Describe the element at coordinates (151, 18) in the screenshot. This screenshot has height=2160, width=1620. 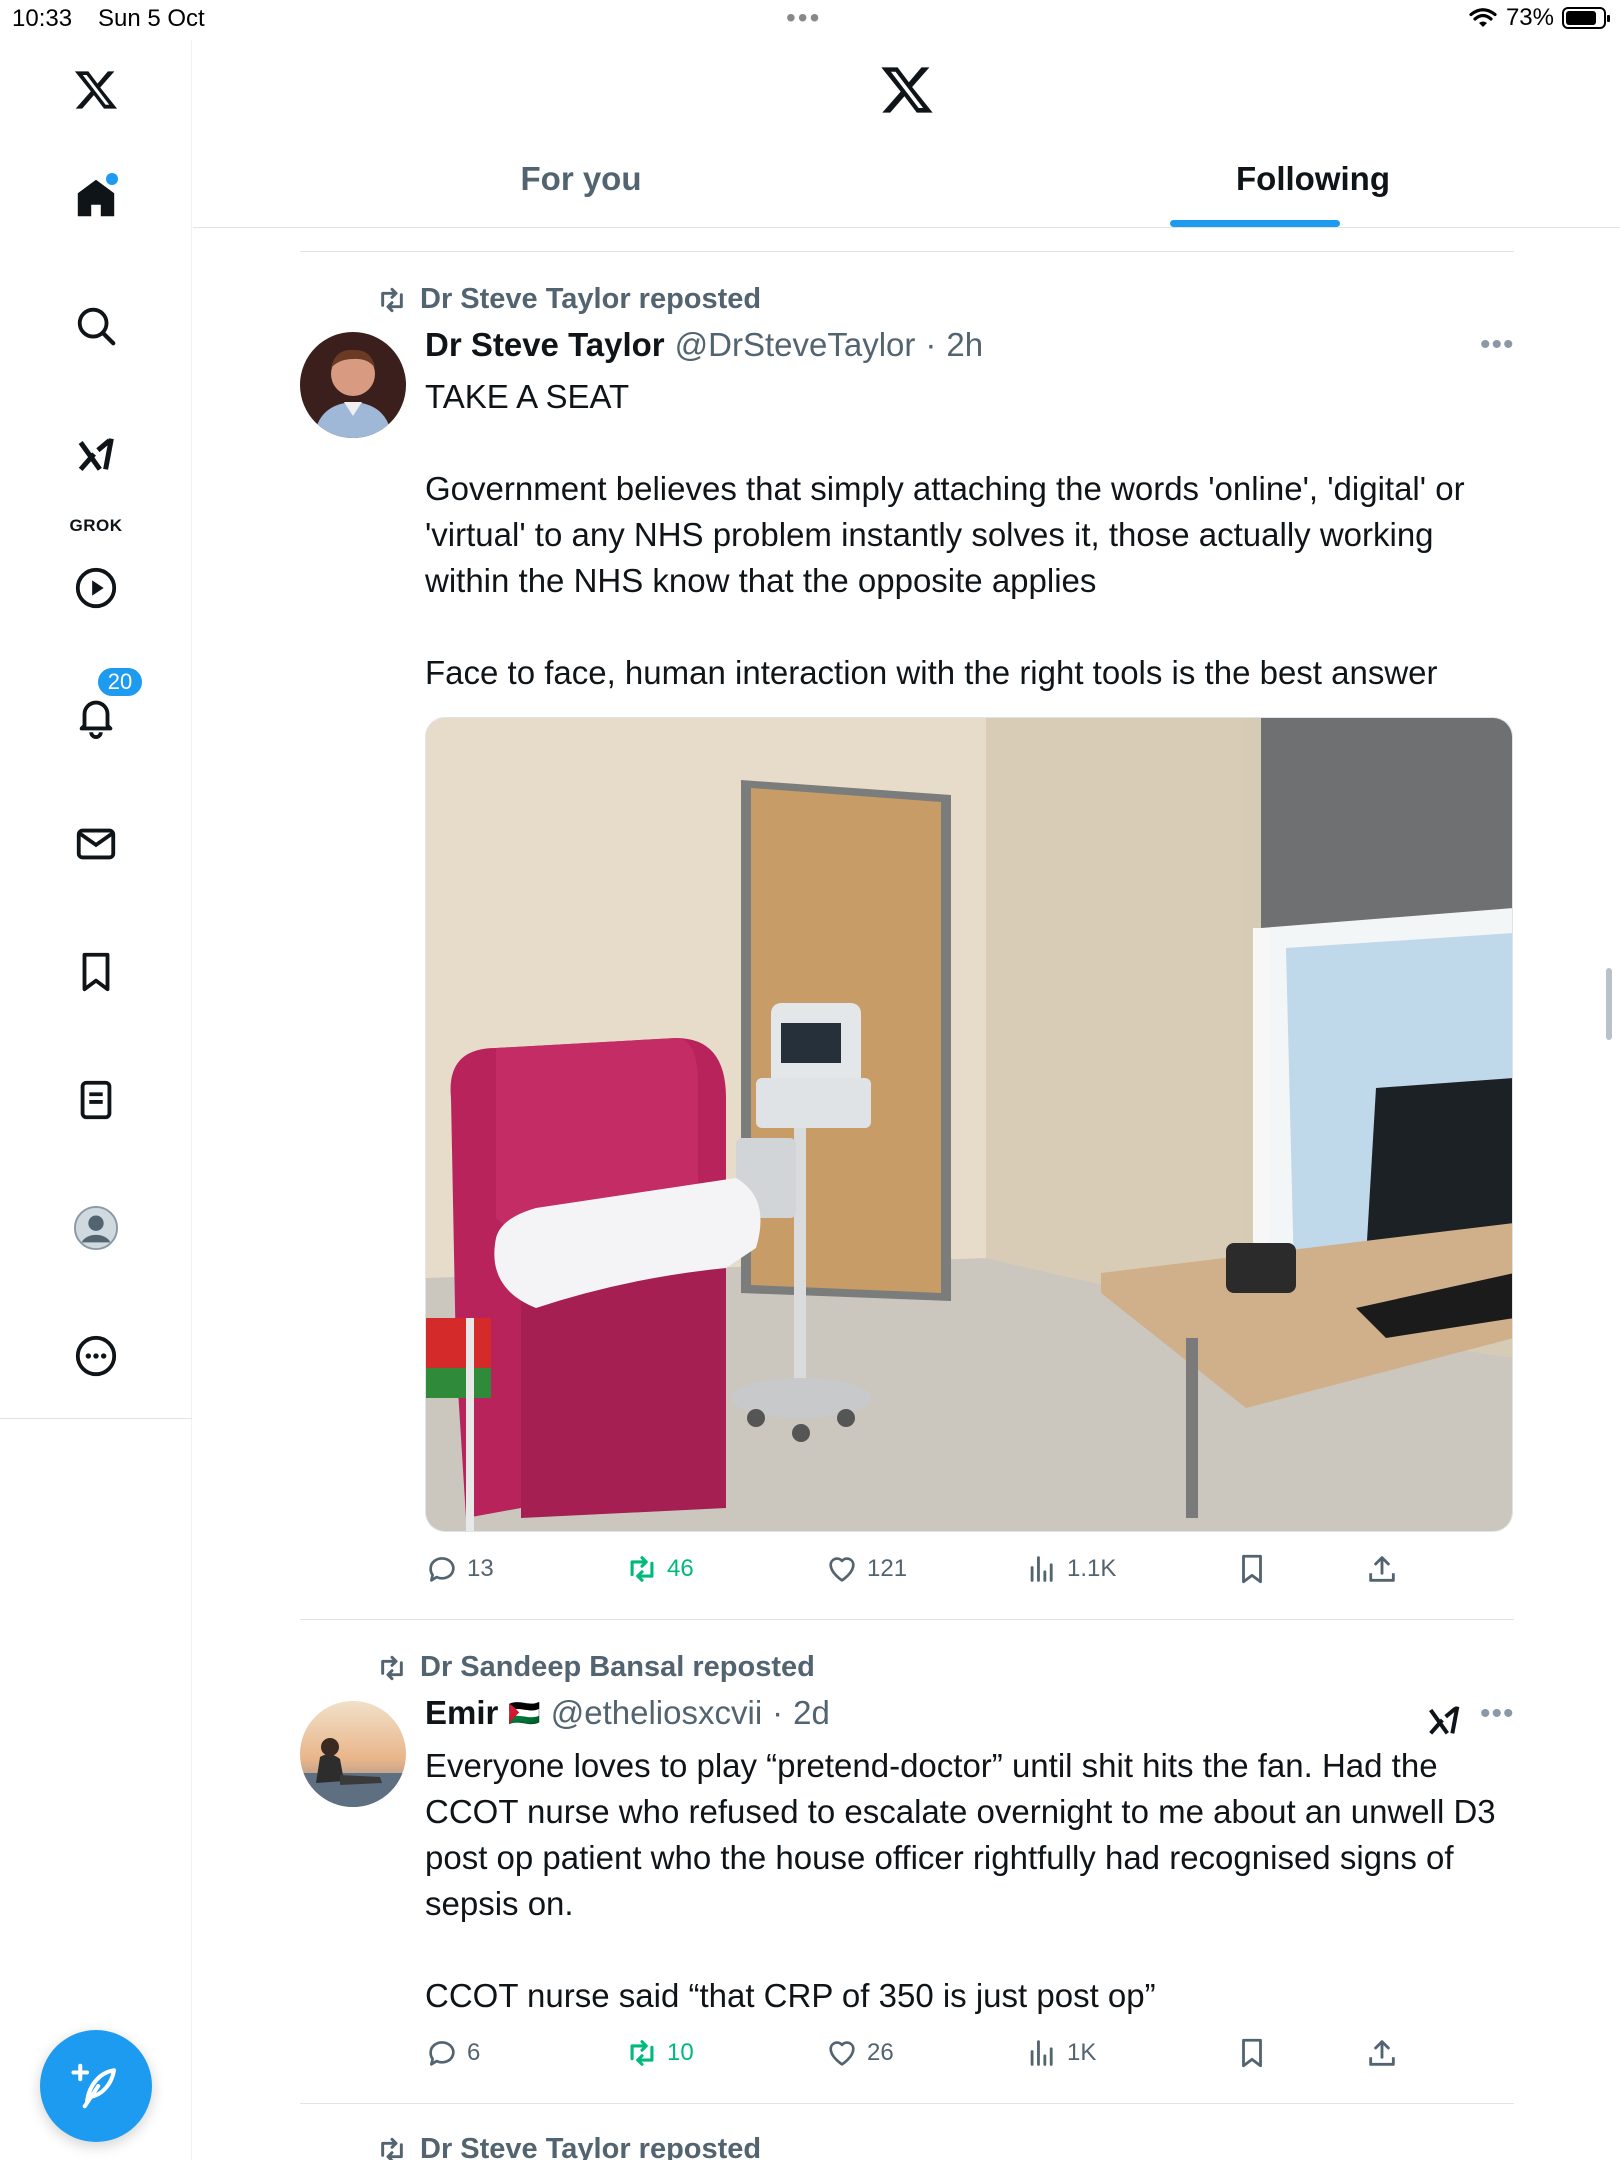
I see `status-date: Sun 5 Oct` at that location.